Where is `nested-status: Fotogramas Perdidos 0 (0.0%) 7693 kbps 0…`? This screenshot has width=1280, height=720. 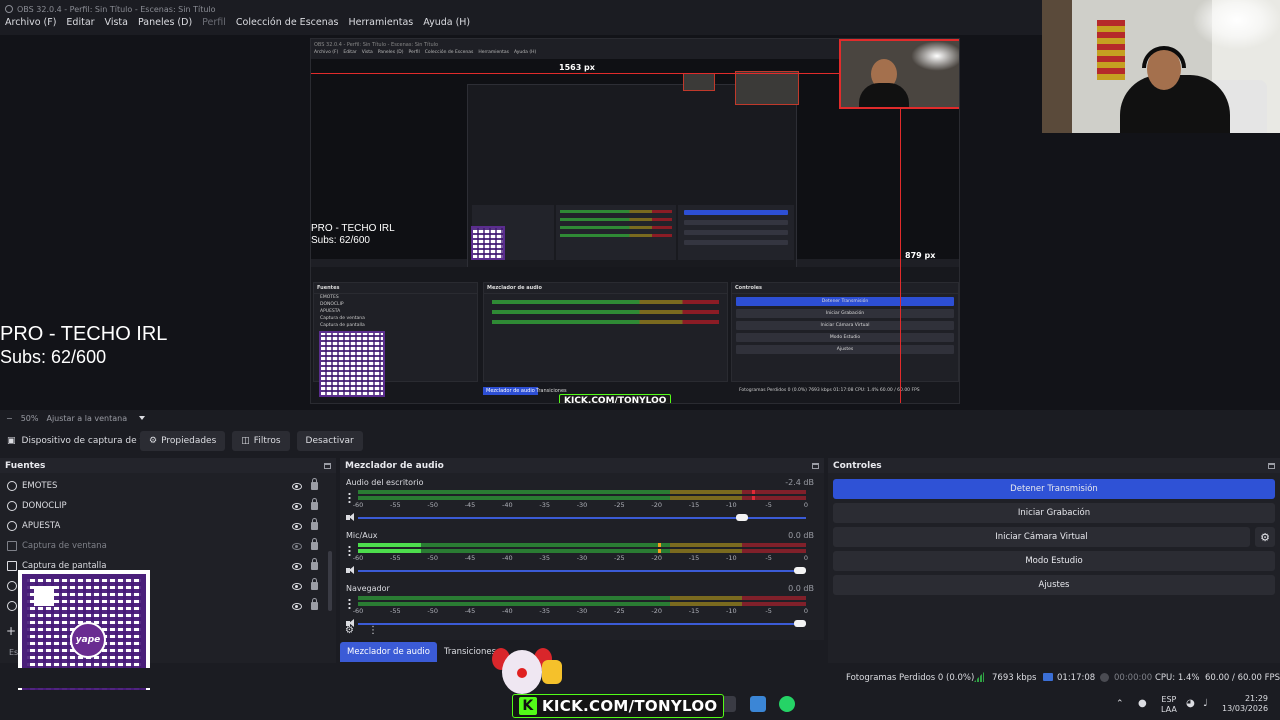
nested-status: Fotogramas Perdidos 0 (0.0%) 7693 kbps 0… is located at coordinates (829, 390).